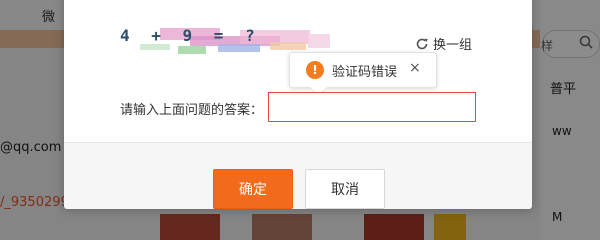 Image resolution: width=600 pixels, height=240 pixels. I want to click on error-tooltip: ! 验证码错误 ×, so click(363, 74).